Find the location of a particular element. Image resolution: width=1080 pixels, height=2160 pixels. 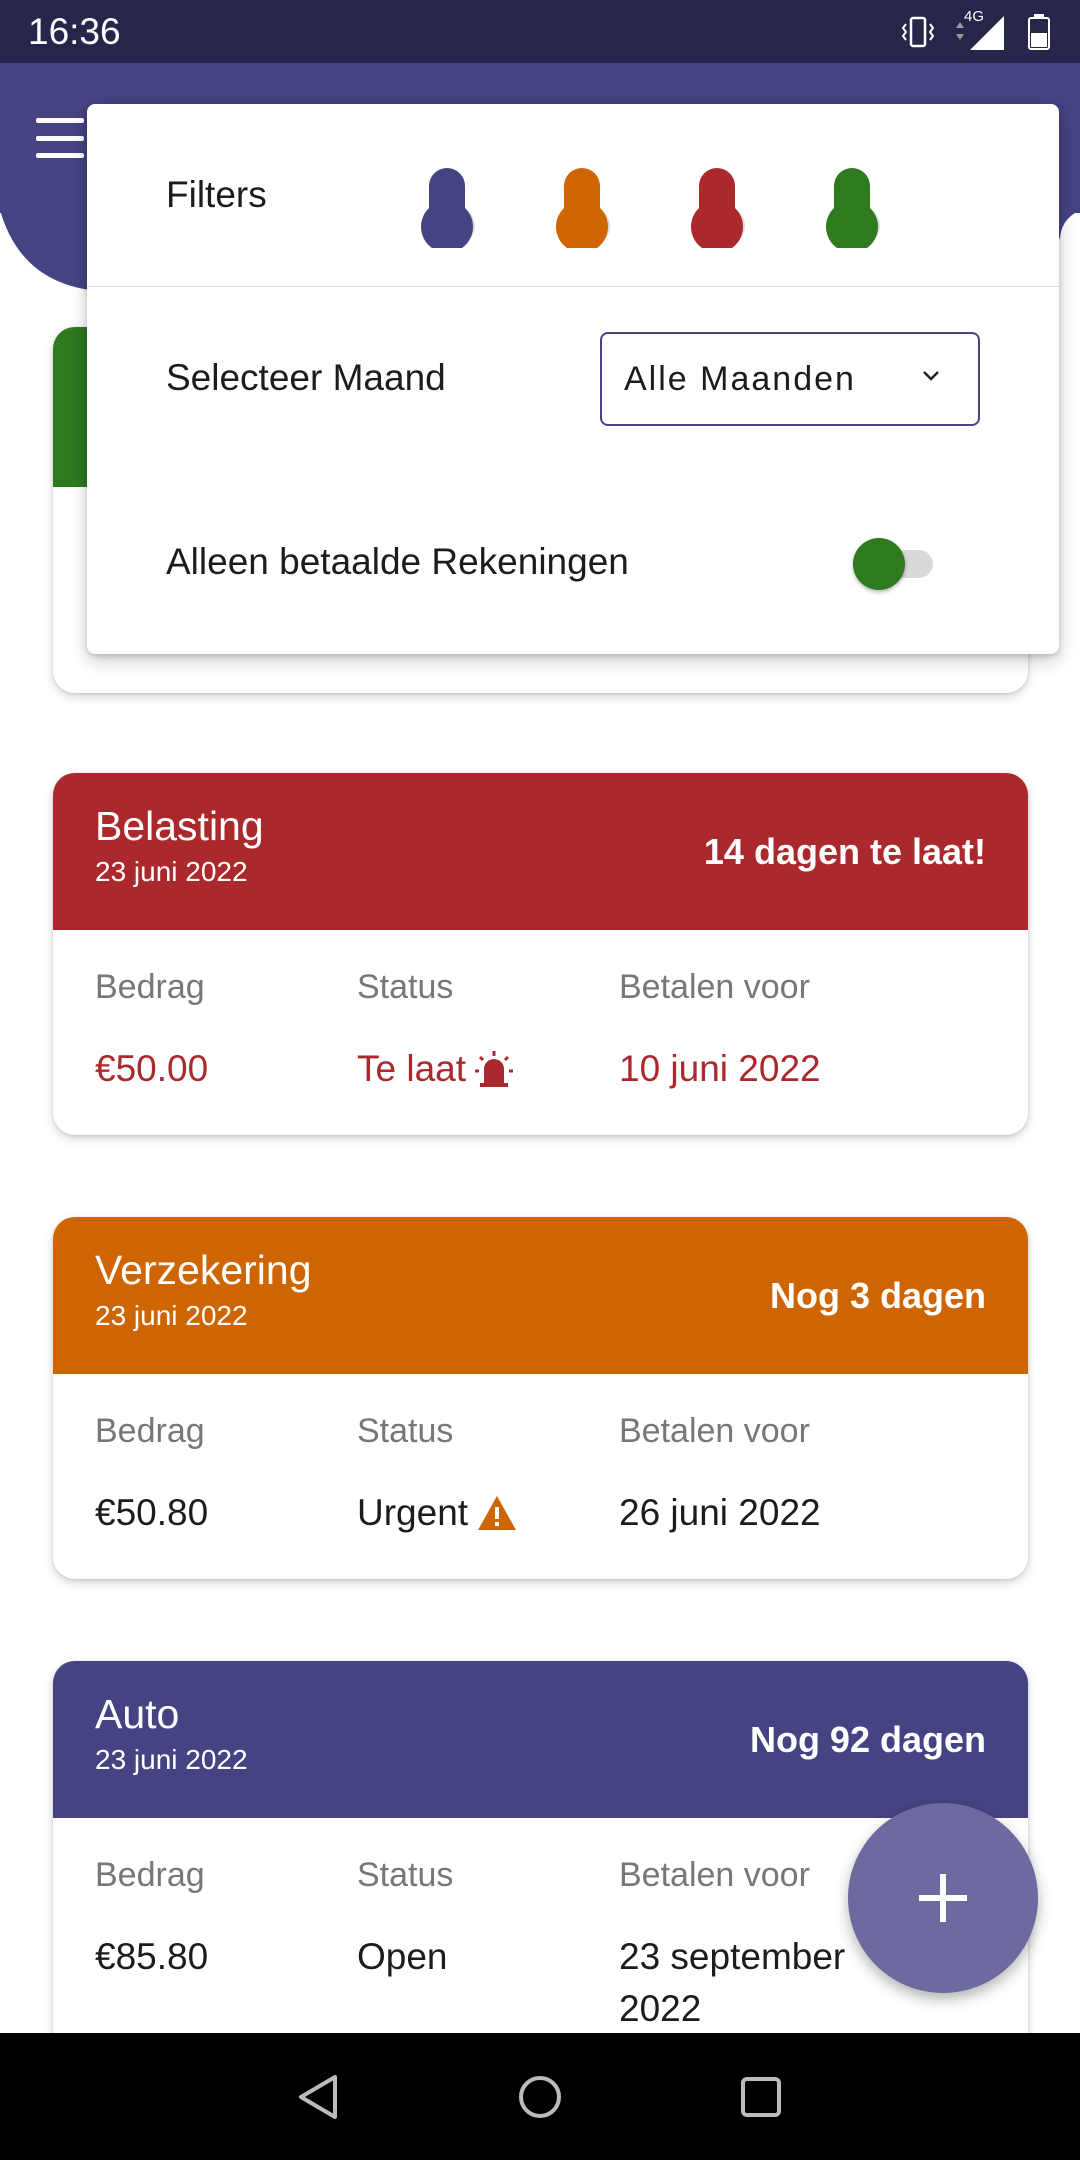

amount-value: €85.80 is located at coordinates (152, 1956).